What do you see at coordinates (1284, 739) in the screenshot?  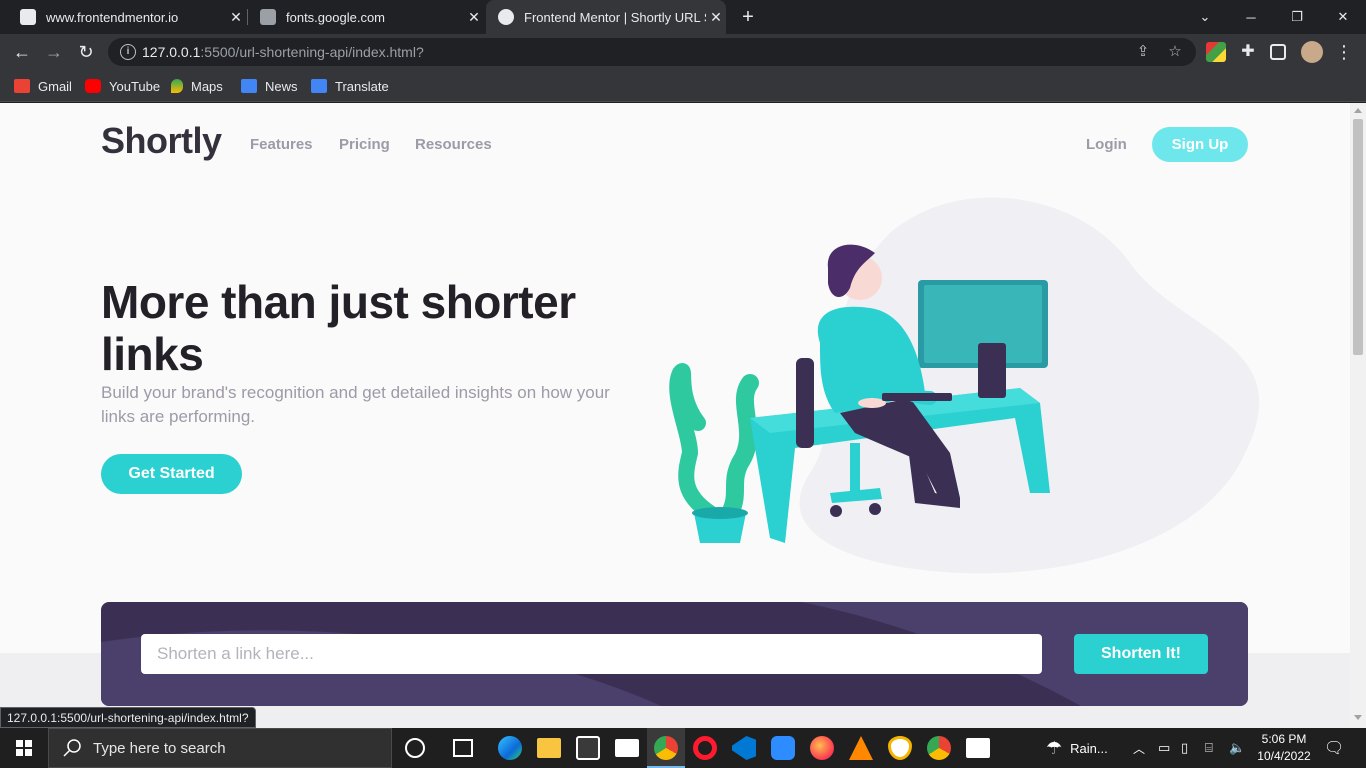 I see `clock-time: 5:06 PM` at bounding box center [1284, 739].